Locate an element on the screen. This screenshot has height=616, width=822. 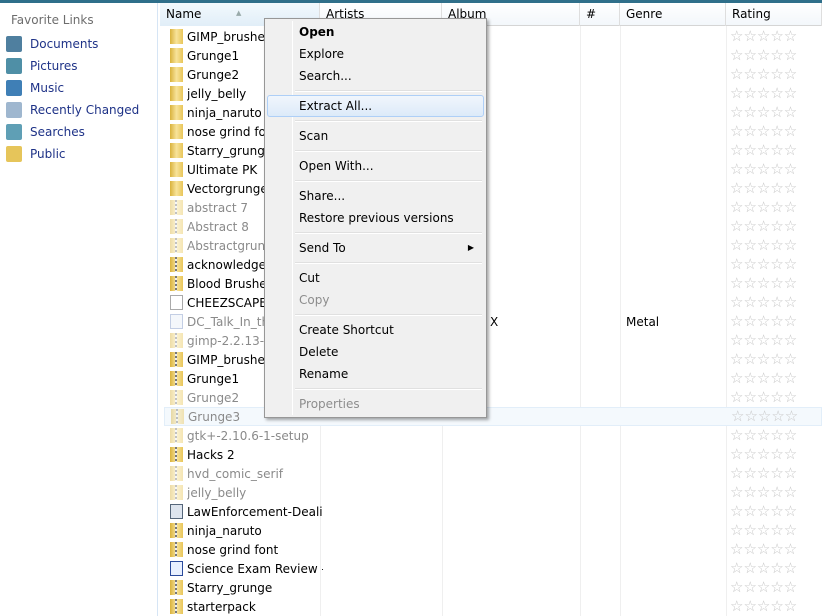
file-row: Abstract 8 ☆☆☆☆☆ is located at coordinates (493, 226).